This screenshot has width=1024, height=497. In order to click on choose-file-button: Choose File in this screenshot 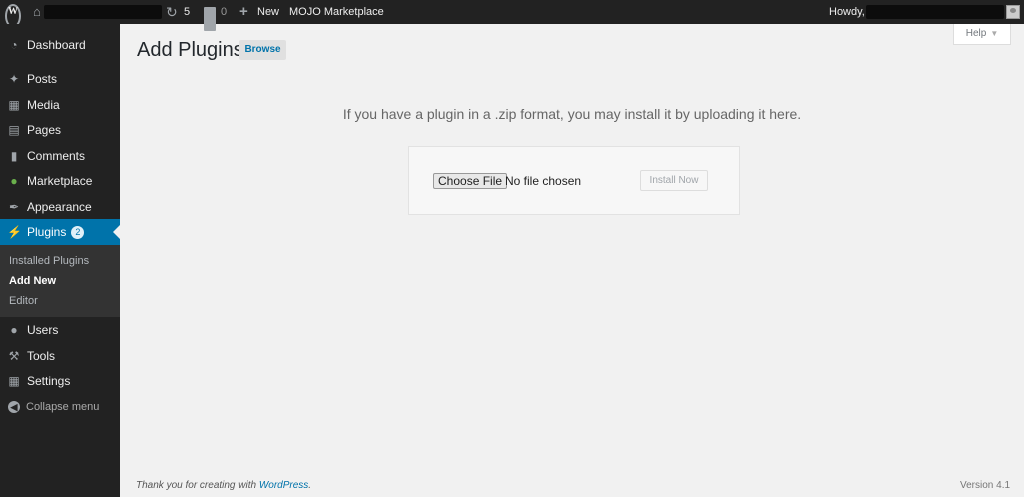, I will do `click(470, 181)`.